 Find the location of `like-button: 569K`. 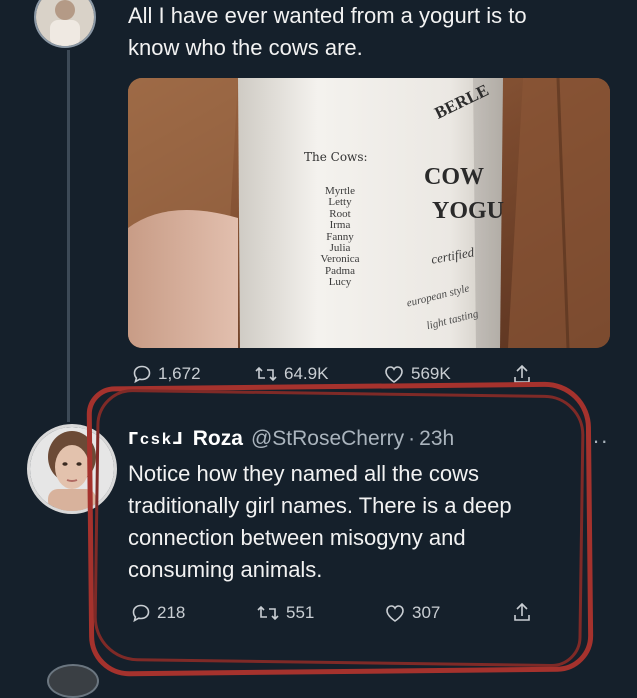

like-button: 569K is located at coordinates (417, 374).